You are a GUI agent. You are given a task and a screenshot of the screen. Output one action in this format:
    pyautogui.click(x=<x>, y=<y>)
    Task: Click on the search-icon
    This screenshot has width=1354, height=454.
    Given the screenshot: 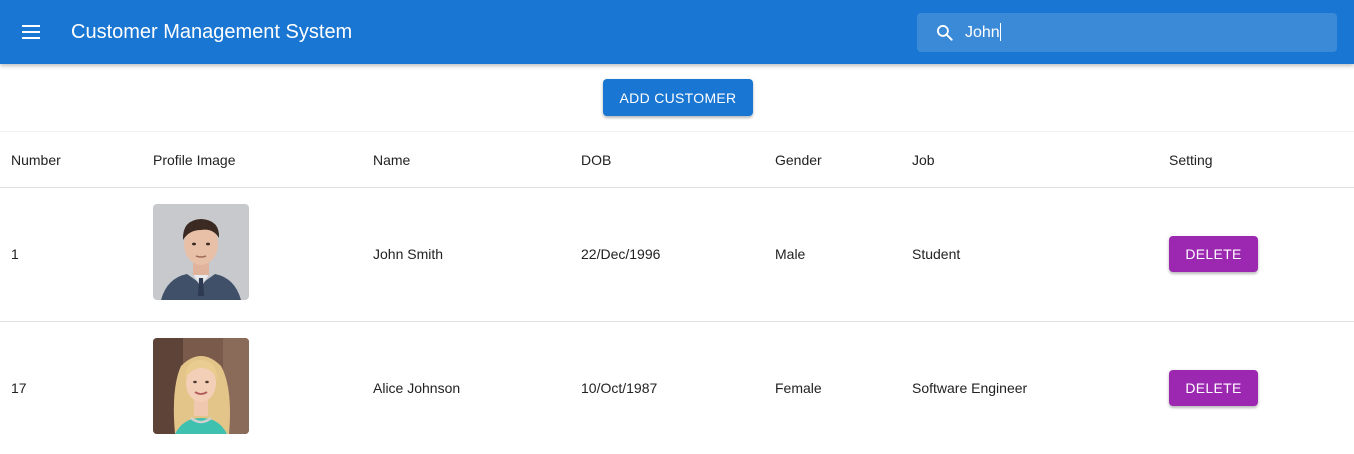 What is the action you would take?
    pyautogui.click(x=945, y=33)
    